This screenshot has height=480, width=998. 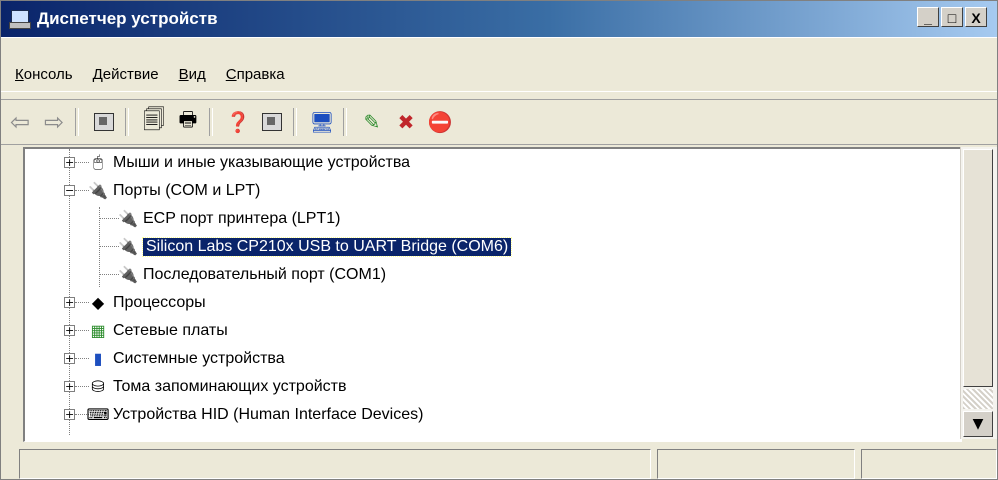 What do you see at coordinates (159, 302) in the screenshot?
I see `tree-item-label: Процессоры` at bounding box center [159, 302].